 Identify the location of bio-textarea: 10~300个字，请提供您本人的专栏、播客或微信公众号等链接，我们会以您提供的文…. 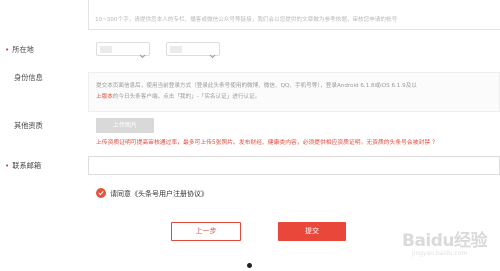
(294, 15).